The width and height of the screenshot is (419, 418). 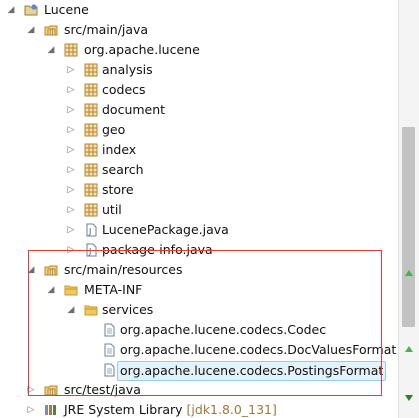 What do you see at coordinates (102, 389) in the screenshot?
I see `source-folder-label: src/test/java` at bounding box center [102, 389].